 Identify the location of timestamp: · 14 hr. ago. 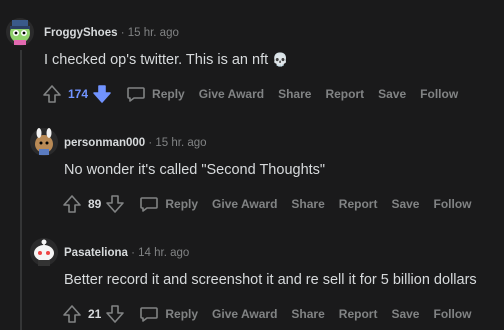
(160, 253).